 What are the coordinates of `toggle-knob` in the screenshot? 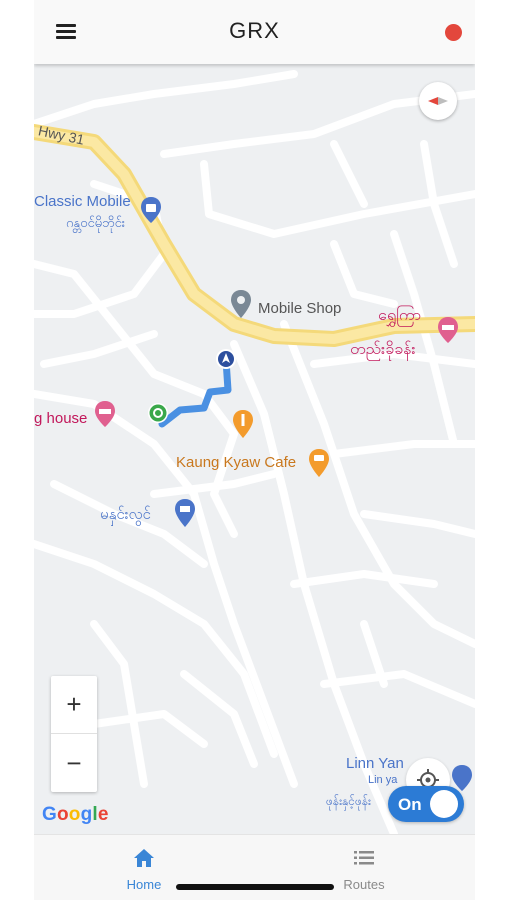 It's located at (444, 804).